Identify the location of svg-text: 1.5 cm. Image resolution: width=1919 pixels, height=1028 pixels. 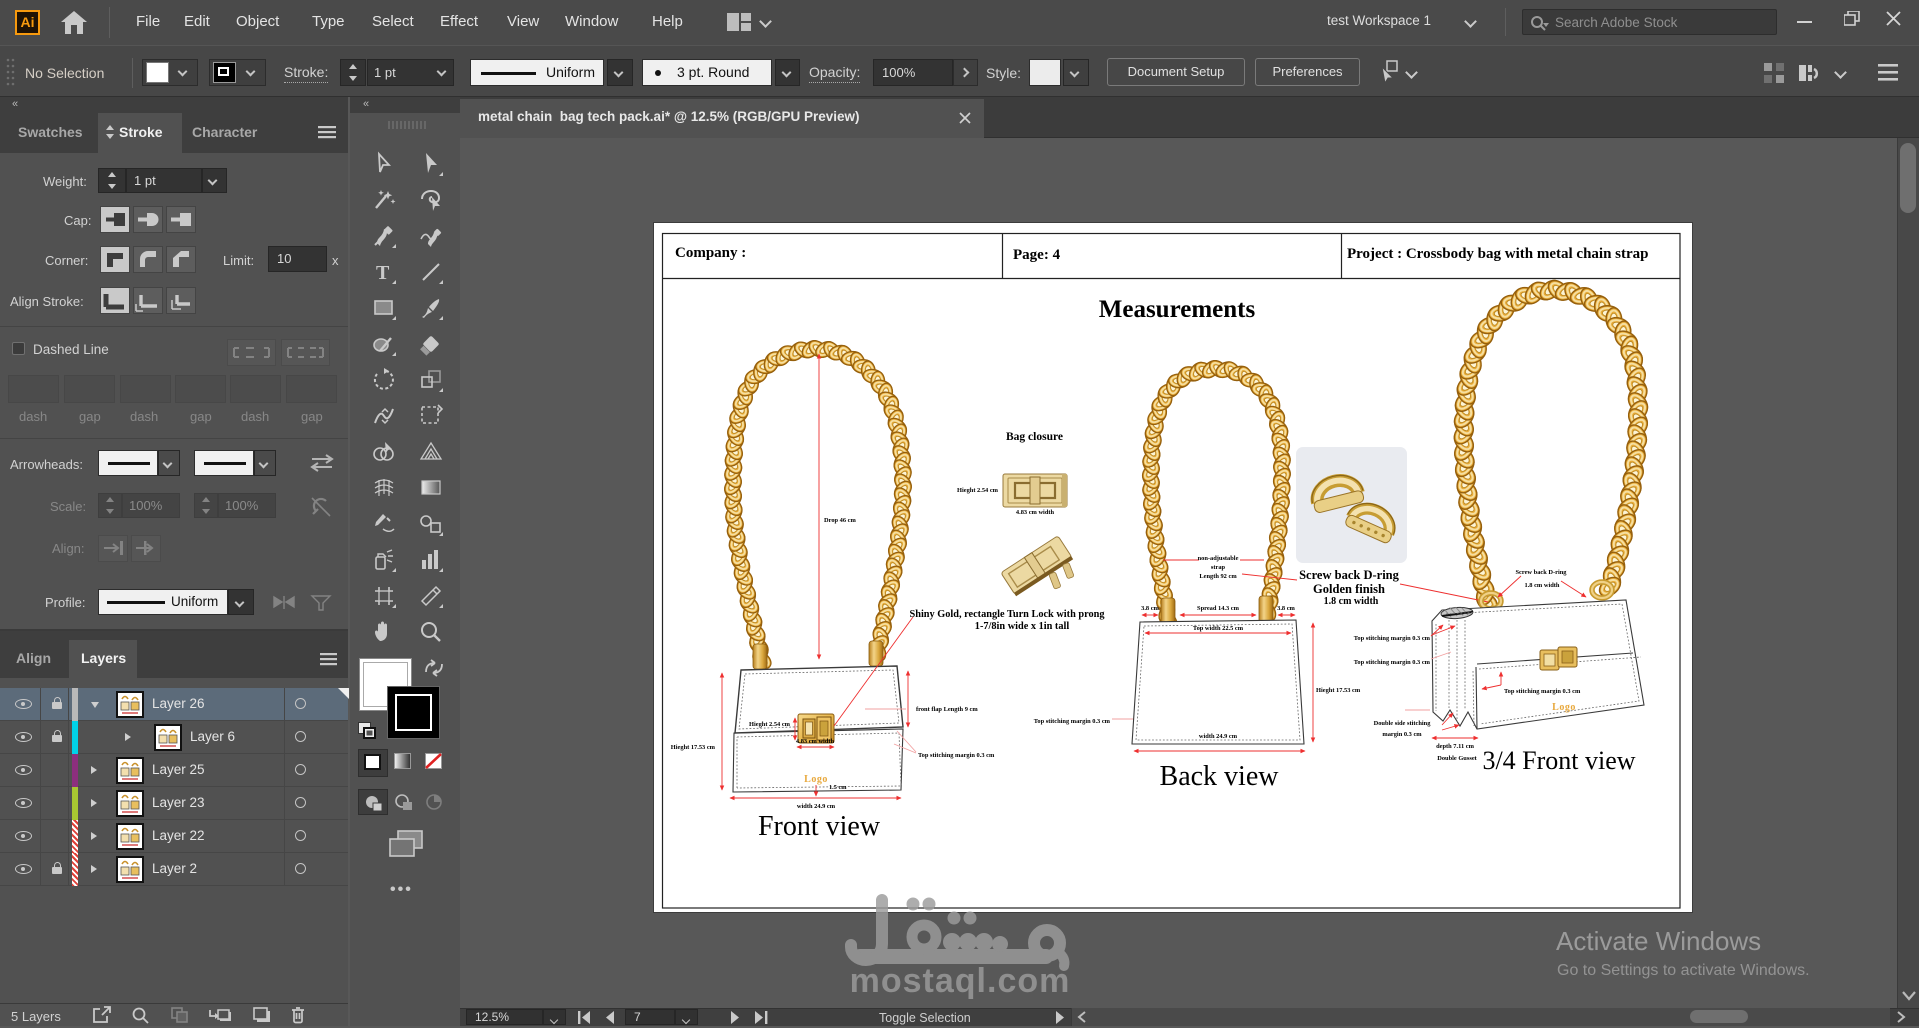
(838, 787).